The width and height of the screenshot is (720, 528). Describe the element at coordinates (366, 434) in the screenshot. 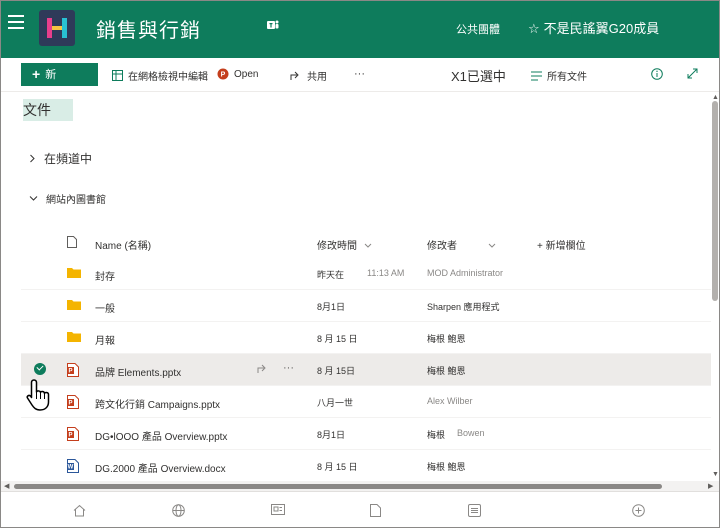

I see `table-row: P DG•lOOO 產品 Overview.pptx 8月1日 梅根 Bowen` at that location.